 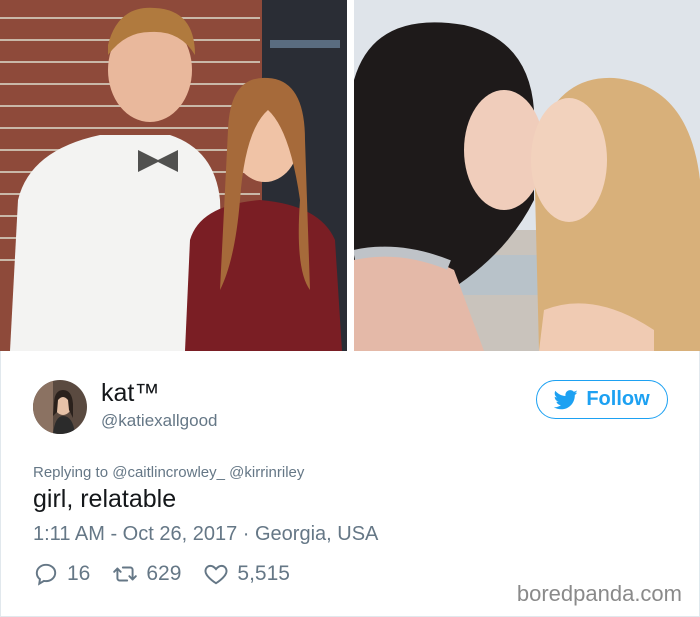 What do you see at coordinates (566, 399) in the screenshot?
I see `twitter-bird-icon` at bounding box center [566, 399].